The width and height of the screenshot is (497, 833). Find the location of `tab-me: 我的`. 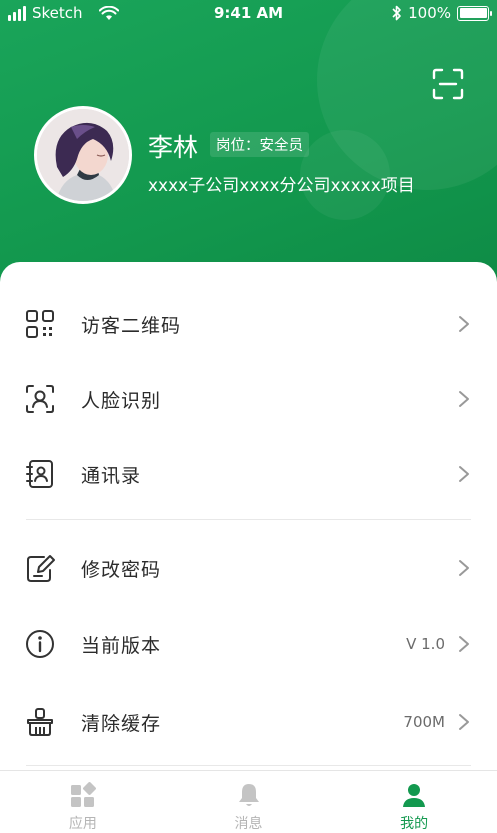

tab-me: 我的 is located at coordinates (414, 802).